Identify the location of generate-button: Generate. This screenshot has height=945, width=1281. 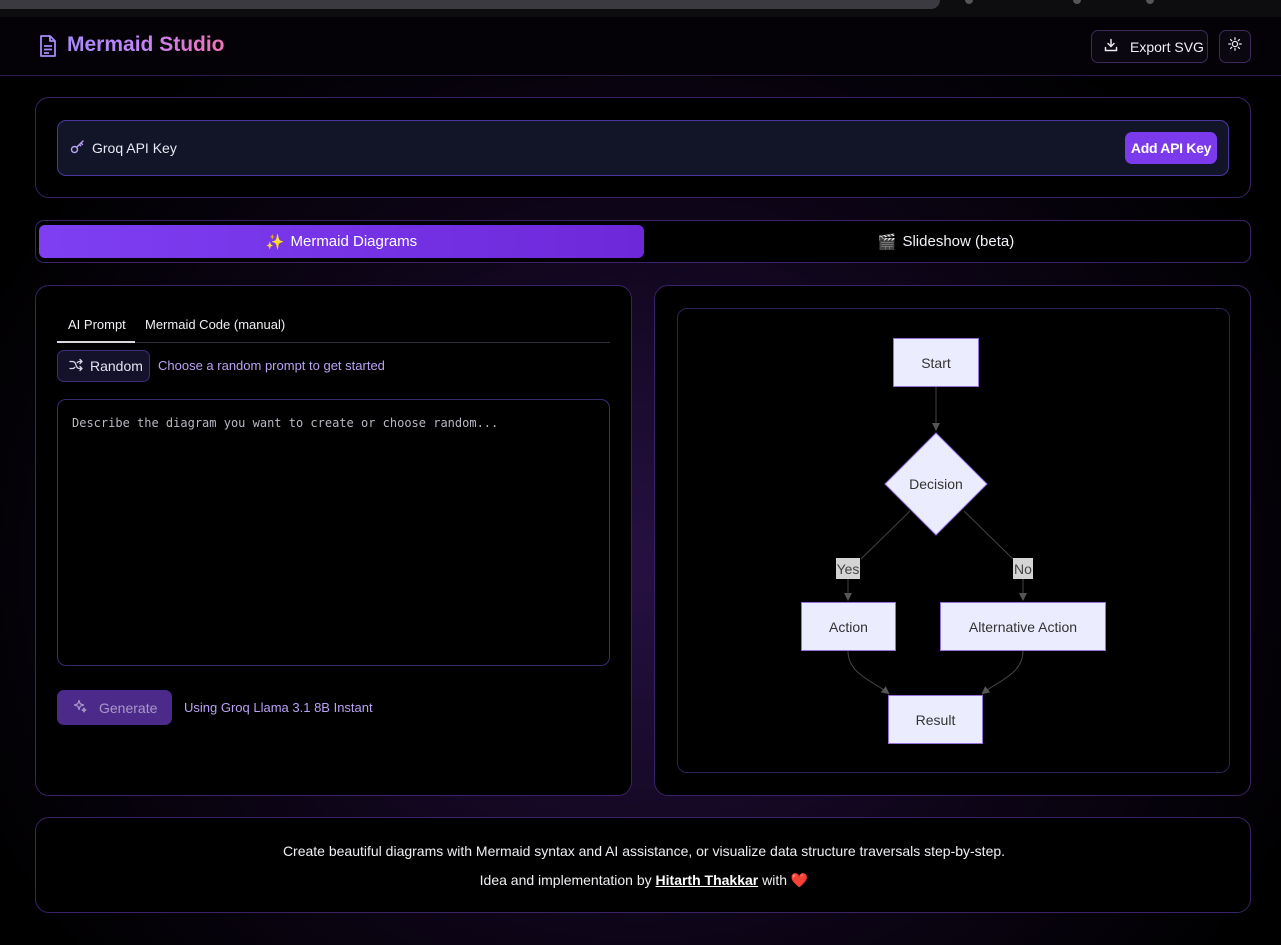
(114, 707).